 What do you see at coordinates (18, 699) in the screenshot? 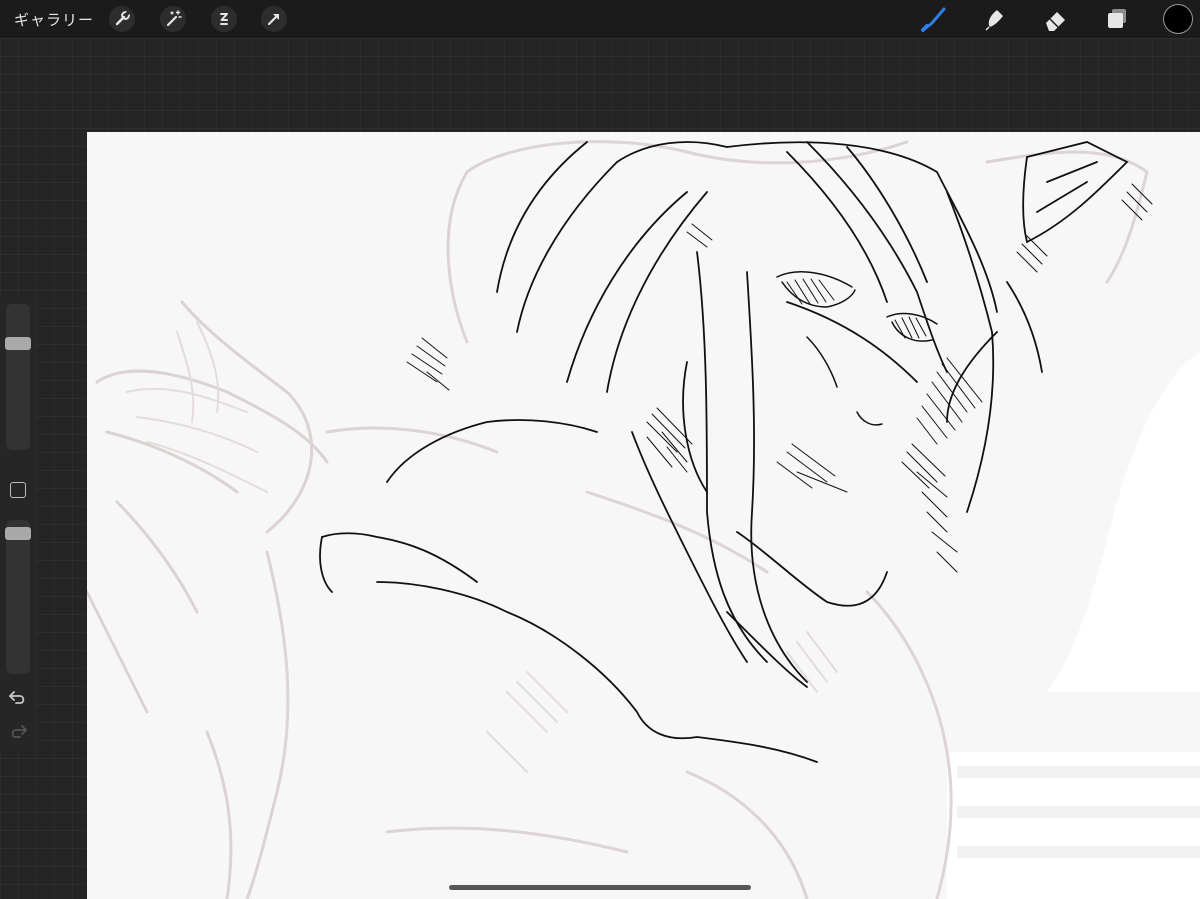
I see `undo-icon` at bounding box center [18, 699].